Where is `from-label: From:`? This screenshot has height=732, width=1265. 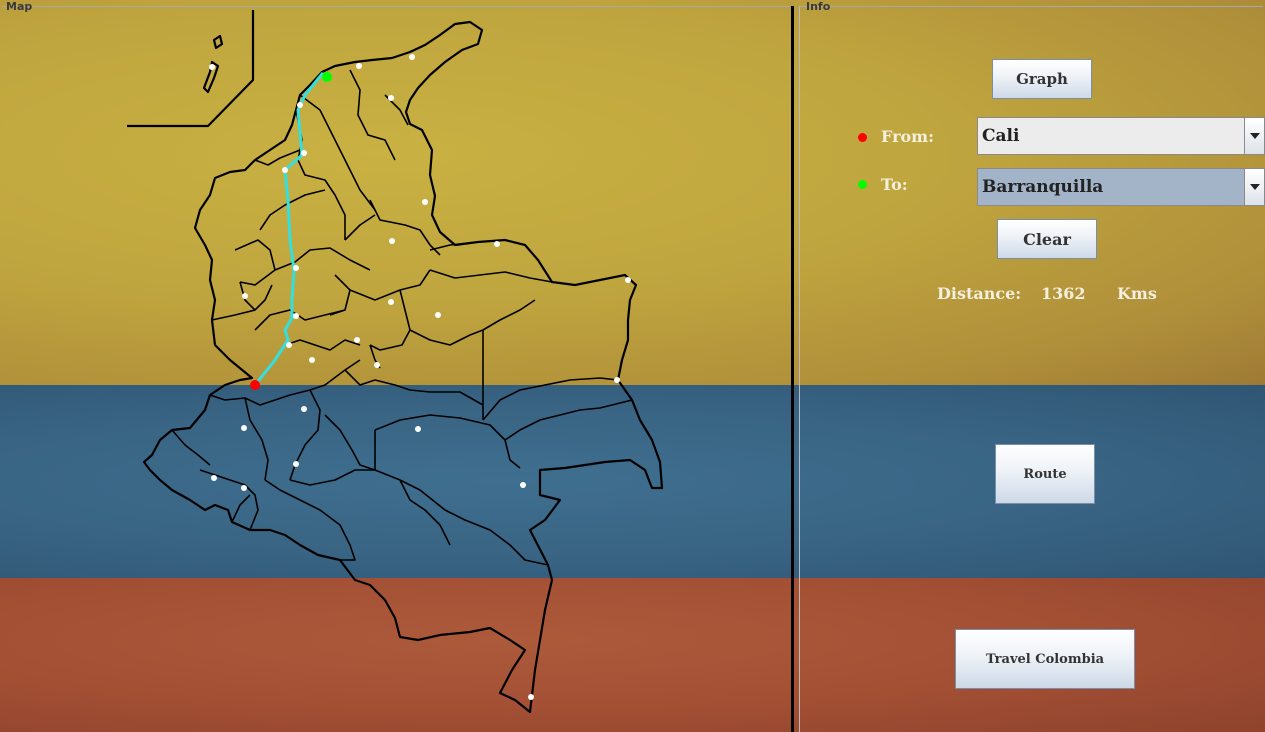
from-label: From: is located at coordinates (908, 136).